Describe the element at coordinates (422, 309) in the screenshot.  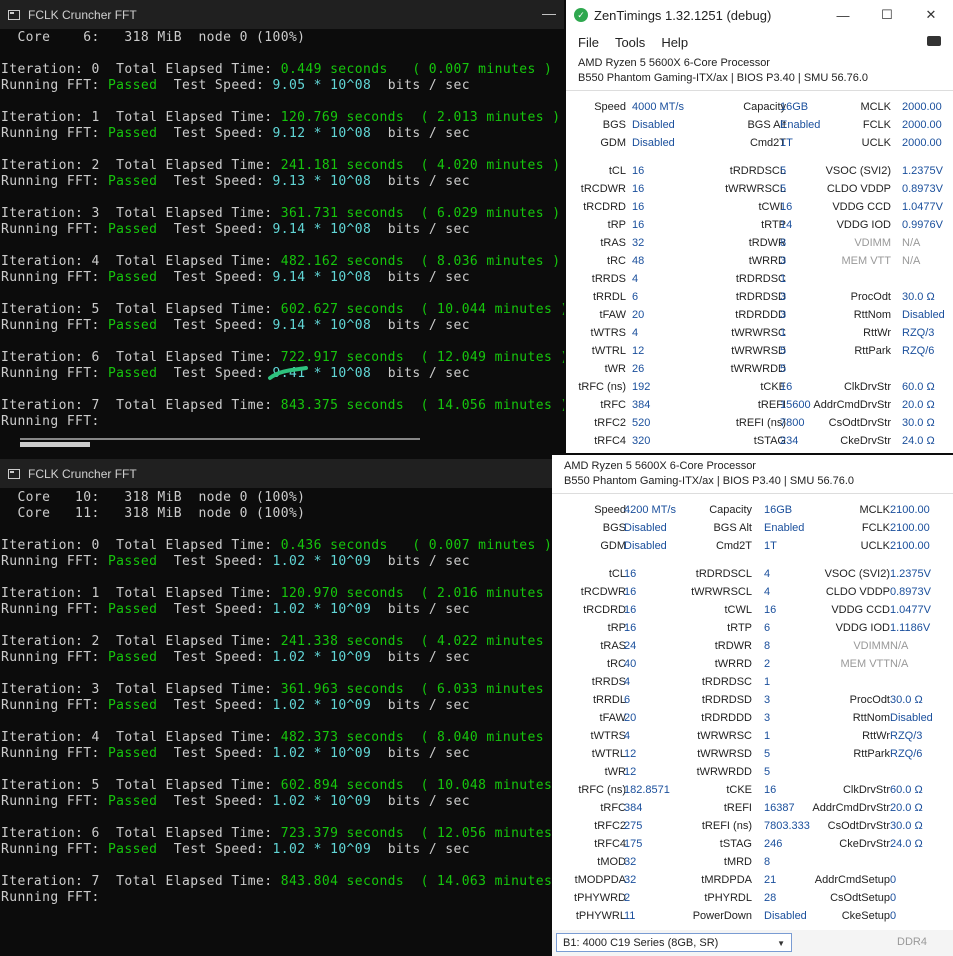
I see `terminal-text: 602.627 seconds ( 10.044 minutes )` at that location.